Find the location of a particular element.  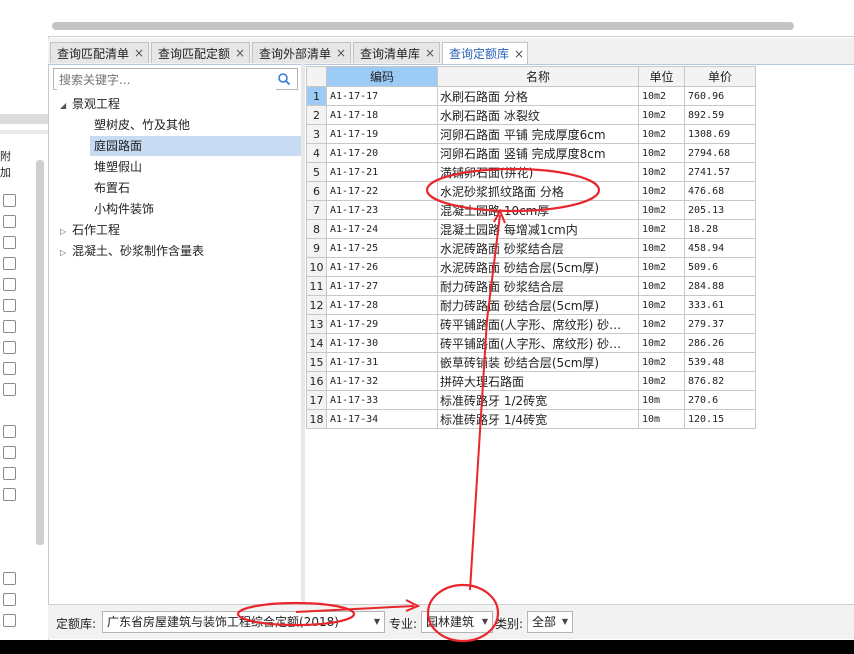

tab-external-list: 查询外部清单 × is located at coordinates (301, 52).